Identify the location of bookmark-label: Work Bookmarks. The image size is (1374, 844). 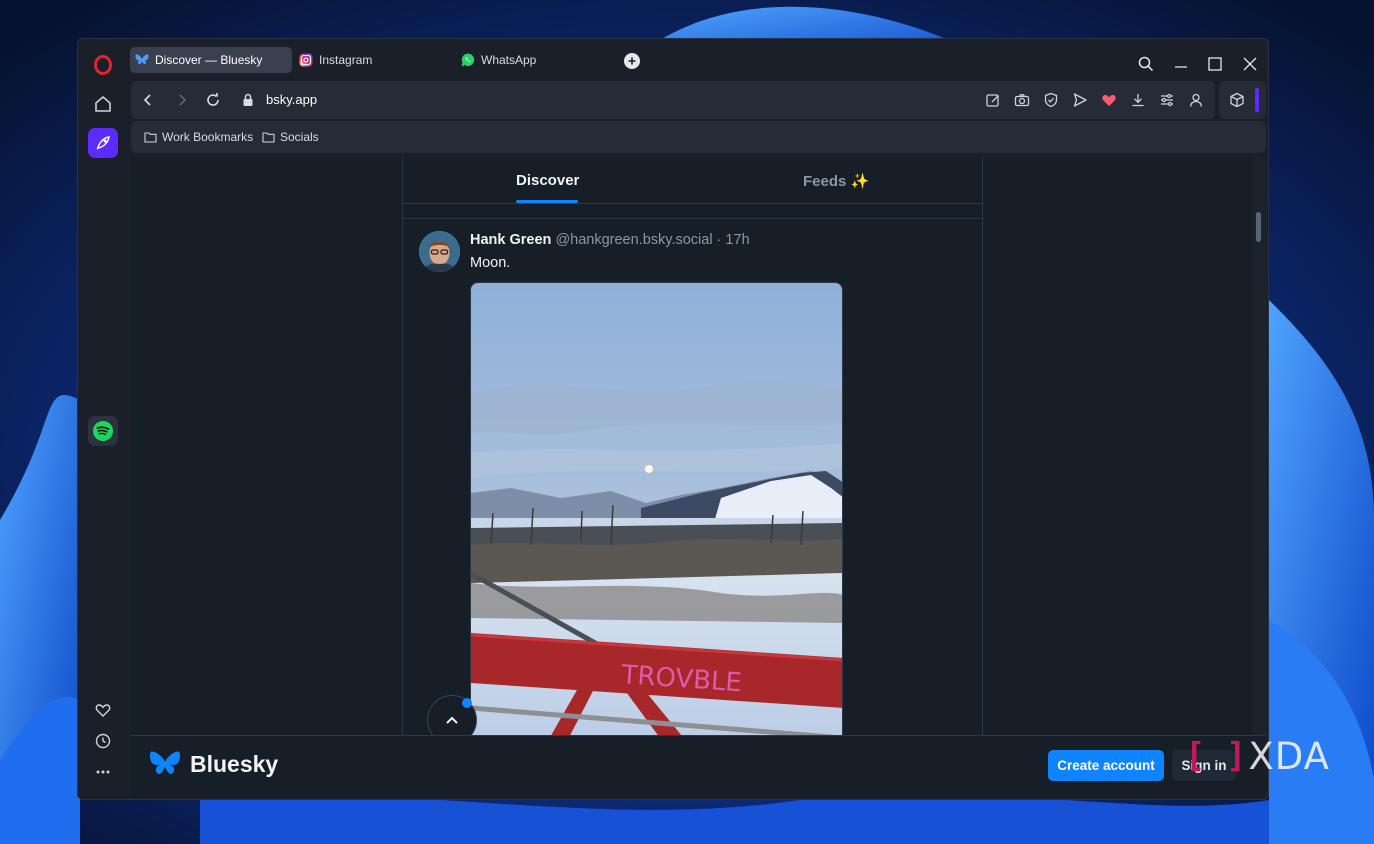
(208, 137).